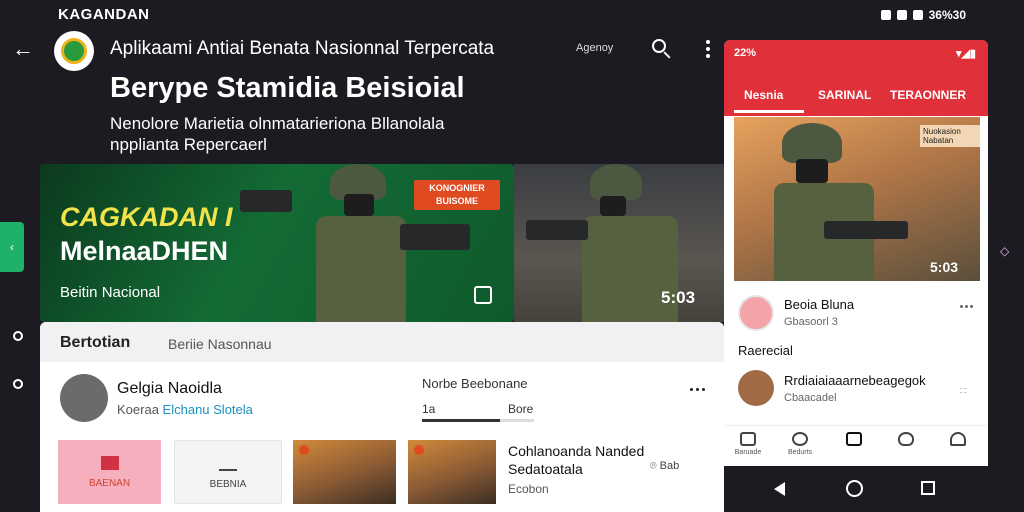 This screenshot has width=1024, height=512. What do you see at coordinates (594, 48) in the screenshot?
I see `agency-dropdown: Agenoy` at bounding box center [594, 48].